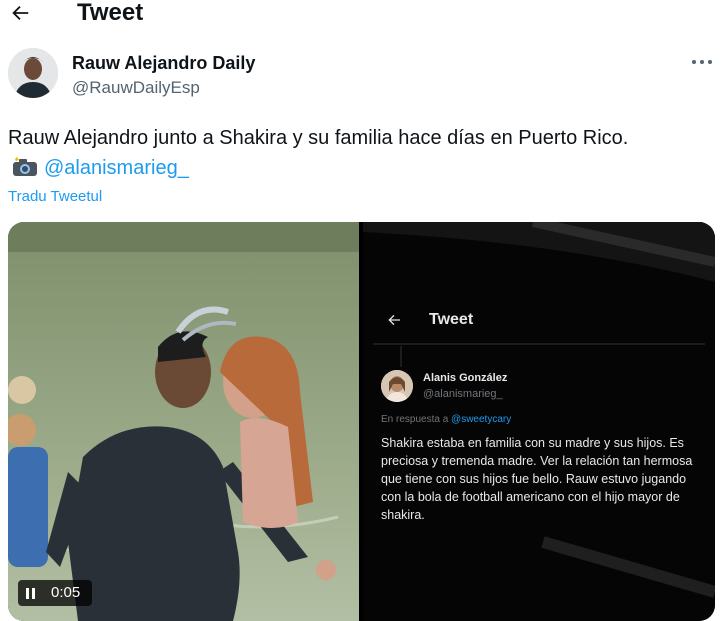 Image resolution: width=724 pixels, height=621 pixels. I want to click on author-name: Rauw Alejandro Daily, so click(163, 63).